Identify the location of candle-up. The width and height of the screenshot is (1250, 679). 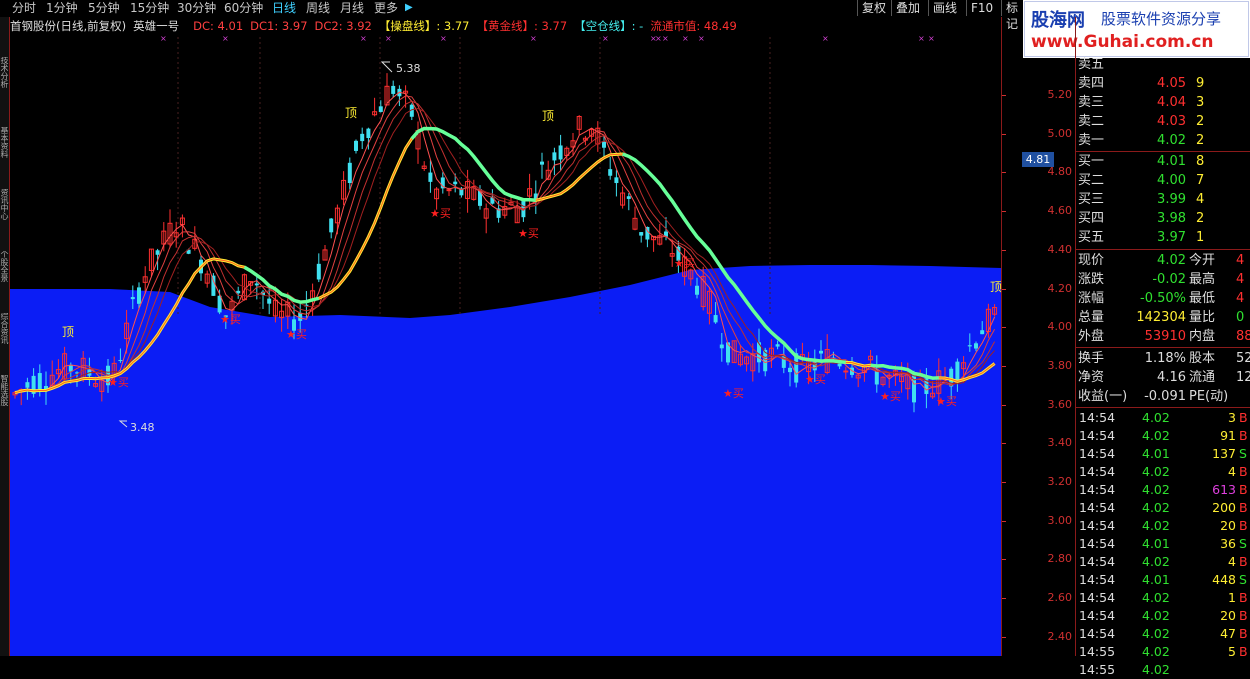
(846, 371).